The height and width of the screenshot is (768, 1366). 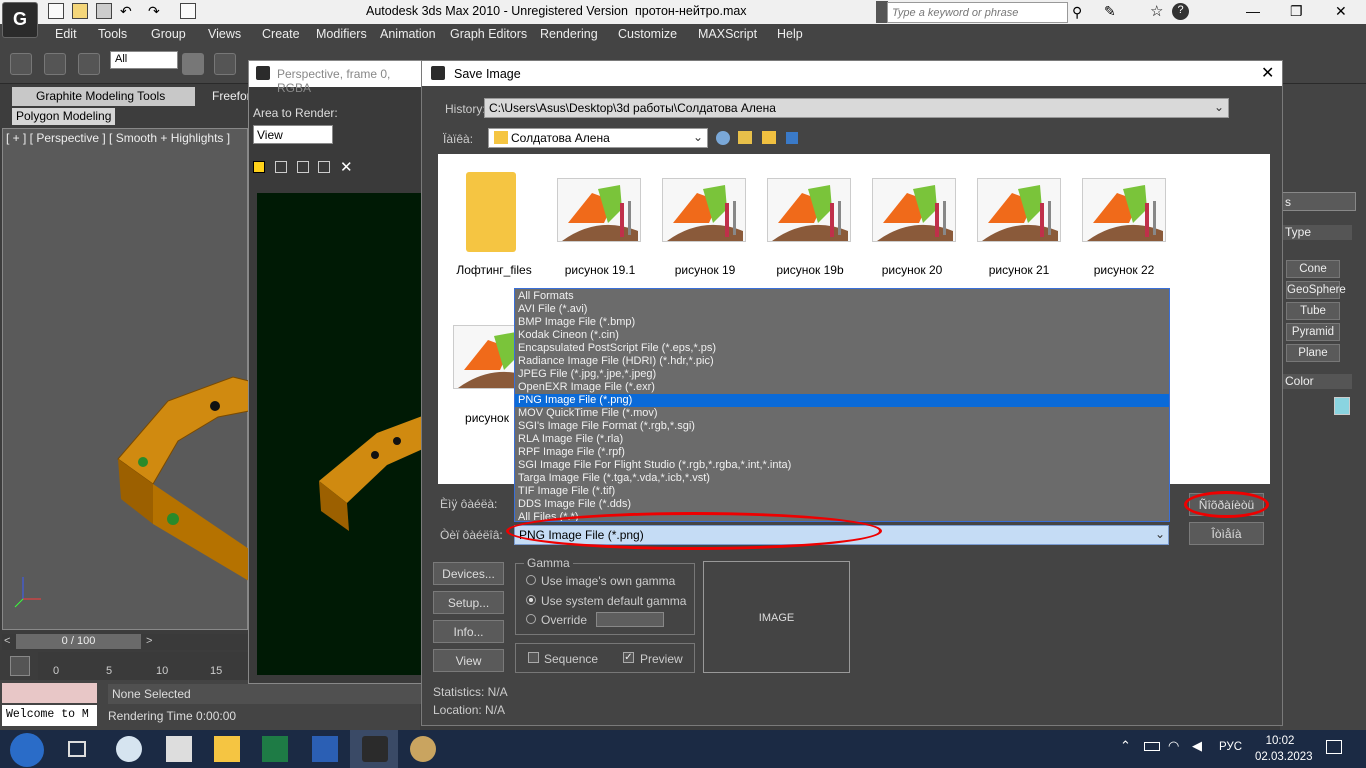 I want to click on dialog-close-icon: ✕, so click(x=1267, y=73).